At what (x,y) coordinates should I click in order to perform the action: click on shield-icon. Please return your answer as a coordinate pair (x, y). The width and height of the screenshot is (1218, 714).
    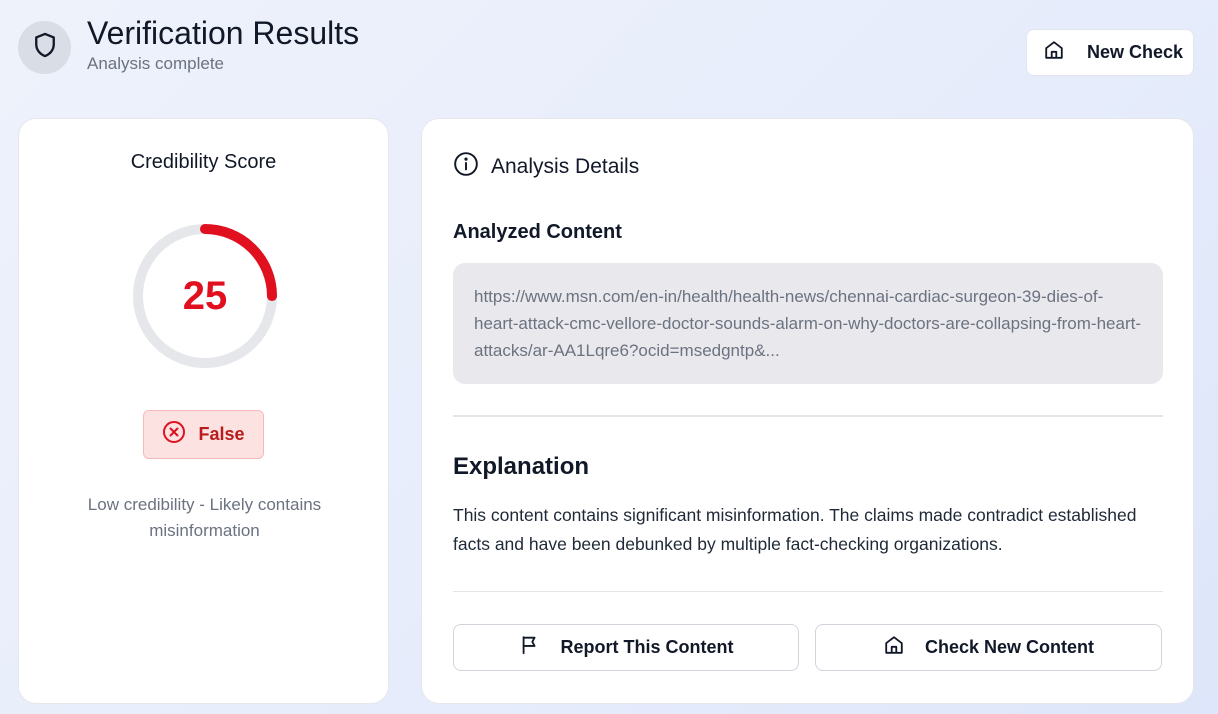
    Looking at the image, I should click on (45, 47).